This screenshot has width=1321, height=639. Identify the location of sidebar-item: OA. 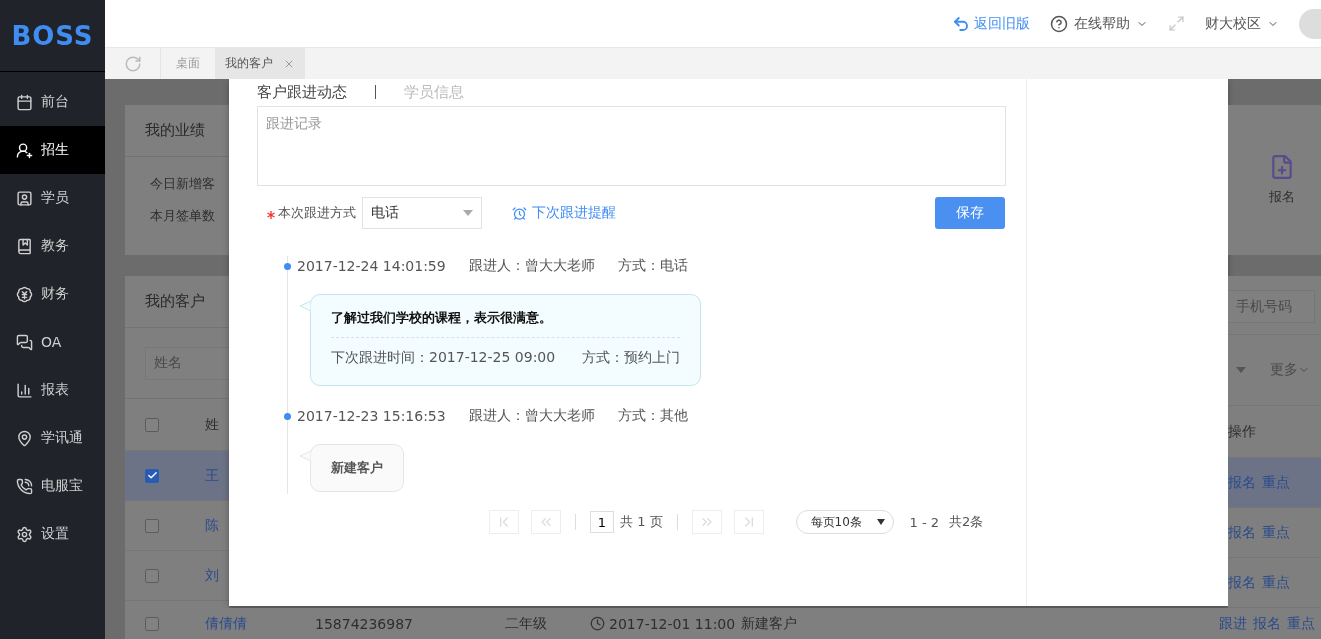
(52, 342).